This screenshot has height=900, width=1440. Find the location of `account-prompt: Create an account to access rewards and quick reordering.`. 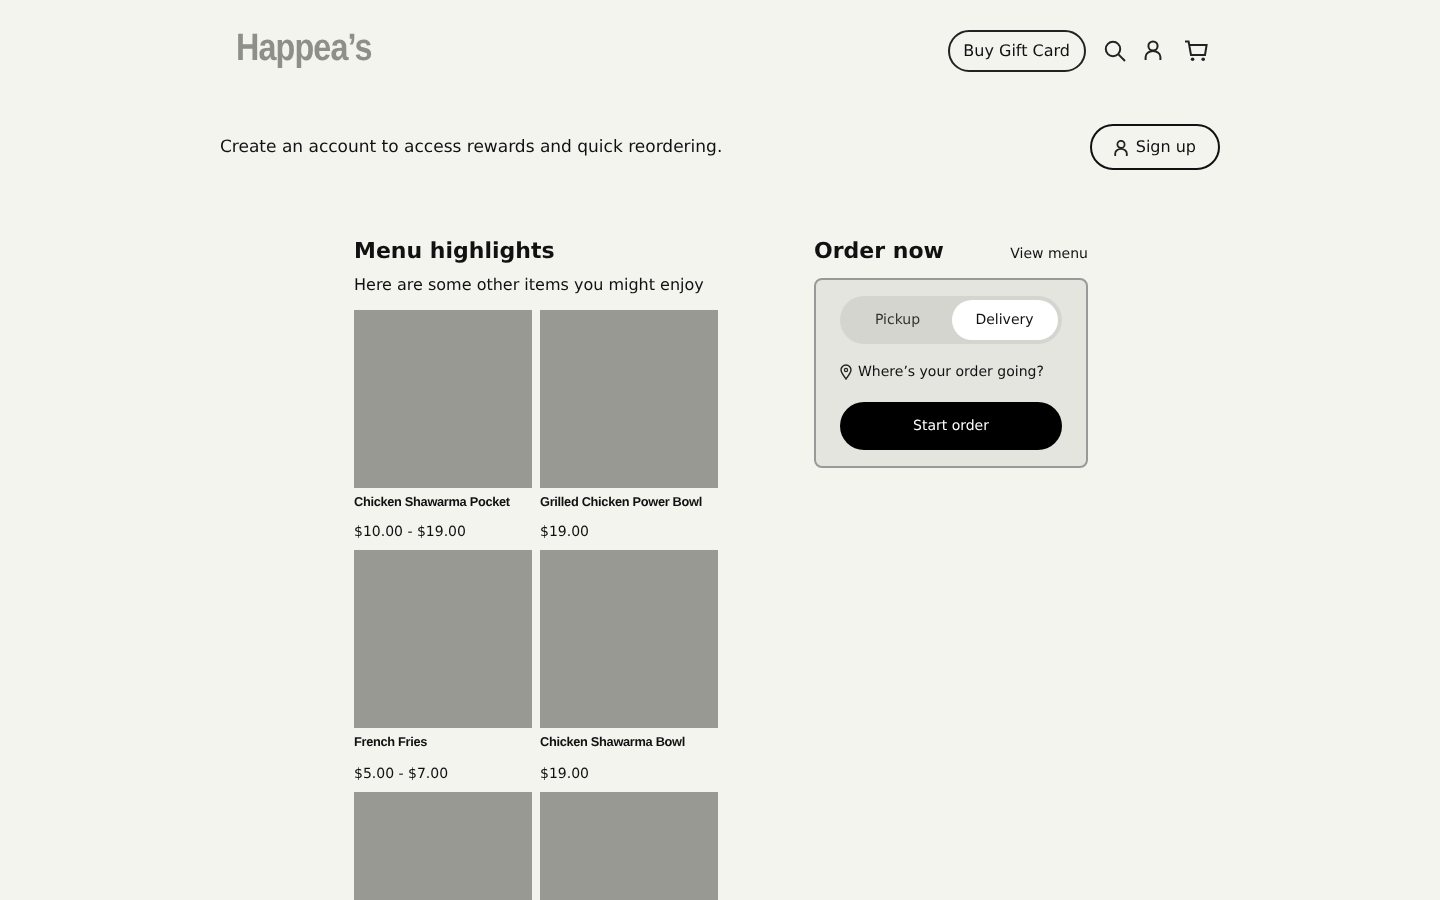

account-prompt: Create an account to access rewards and quick reordering. is located at coordinates (471, 147).